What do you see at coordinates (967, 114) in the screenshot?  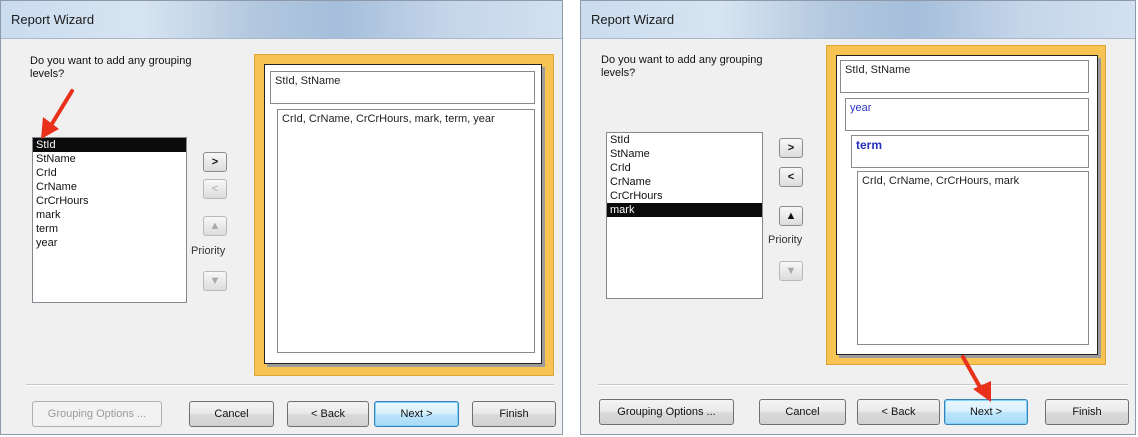 I see `group-level-2: year` at bounding box center [967, 114].